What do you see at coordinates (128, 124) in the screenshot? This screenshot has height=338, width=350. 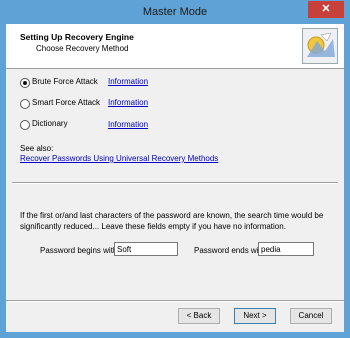 I see `info-link-dictionary: Information` at bounding box center [128, 124].